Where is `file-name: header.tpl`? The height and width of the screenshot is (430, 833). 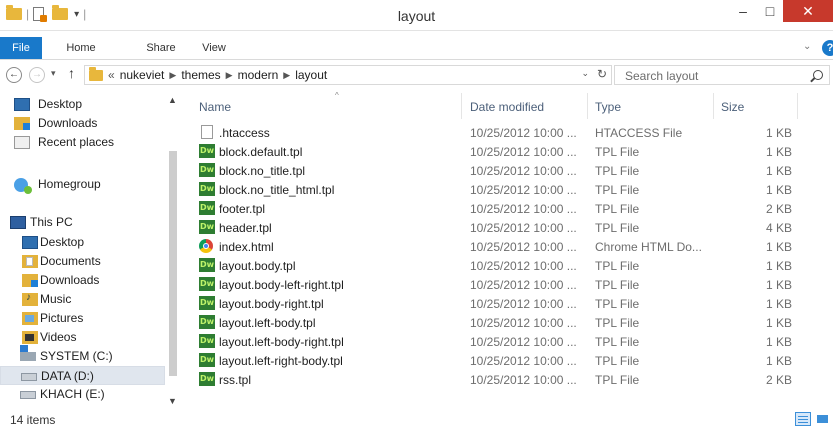
file-name: header.tpl is located at coordinates (245, 228).